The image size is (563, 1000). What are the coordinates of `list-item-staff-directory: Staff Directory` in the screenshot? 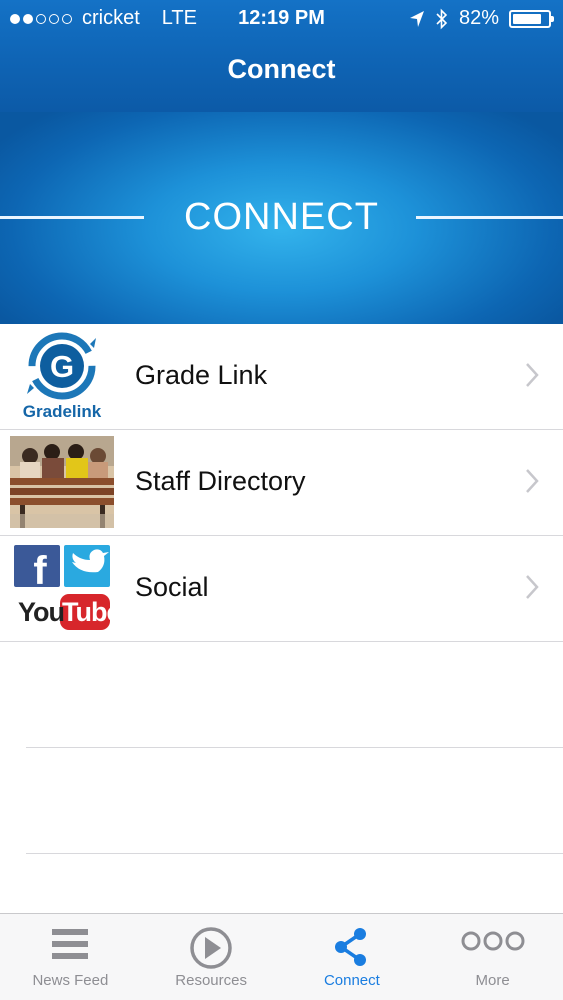 It's located at (281, 483).